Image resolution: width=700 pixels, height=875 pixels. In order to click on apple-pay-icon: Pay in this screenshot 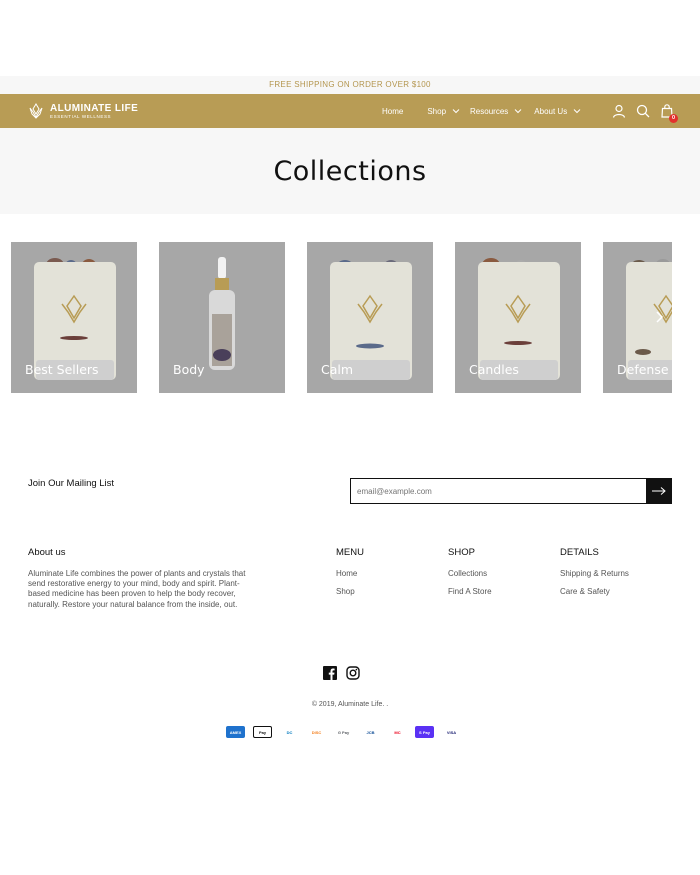, I will do `click(262, 732)`.